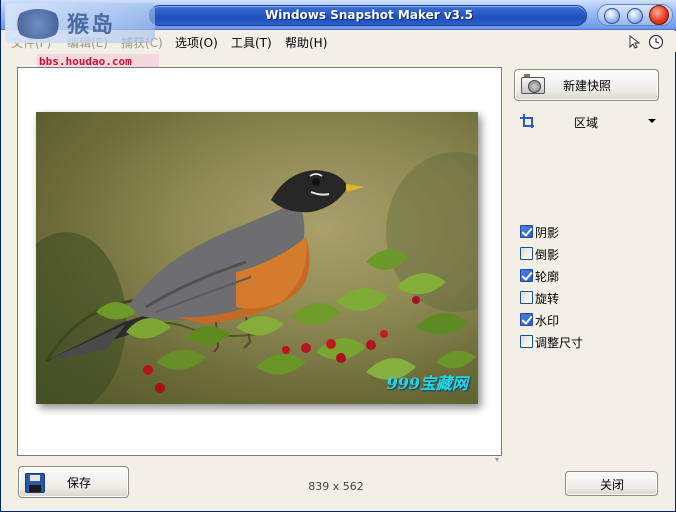  I want to click on watermark-logo: 猴岛 bbs.houdao.com, so click(82, 36).